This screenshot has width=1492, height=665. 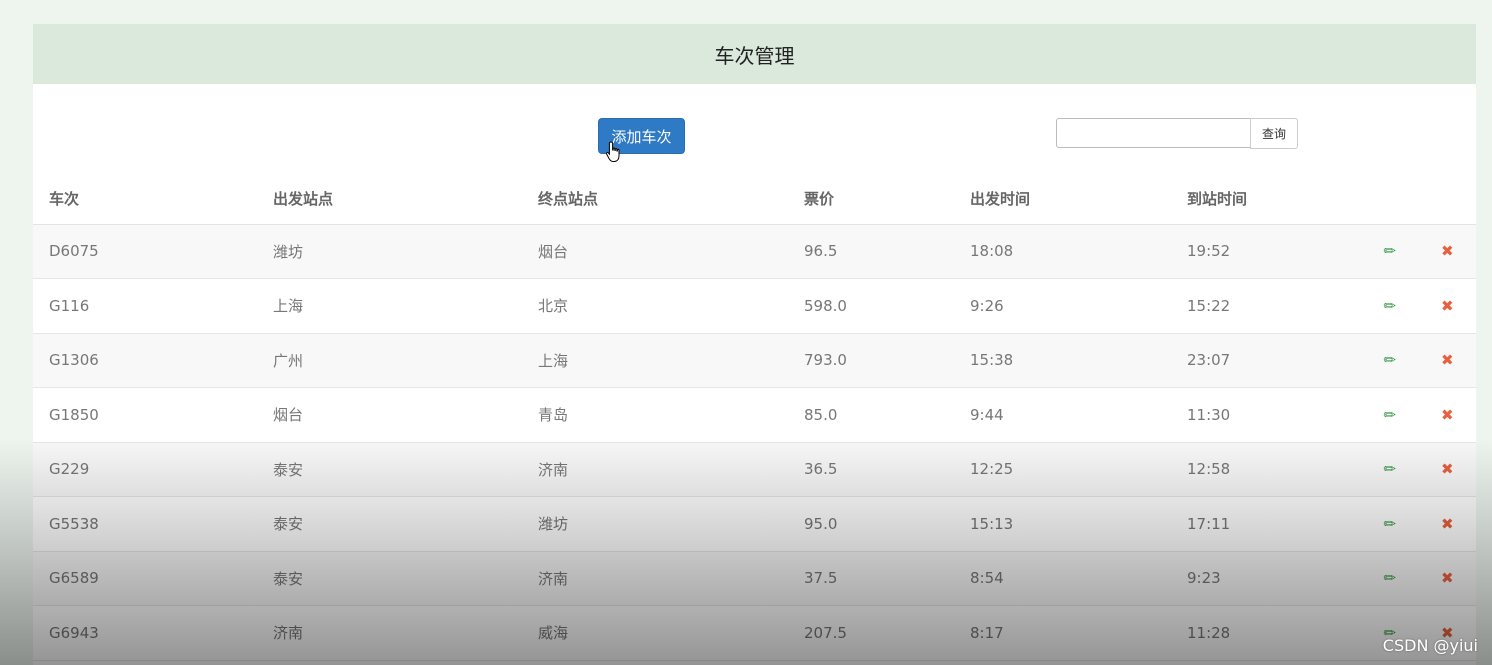 I want to click on table-cell: G116, so click(x=145, y=306).